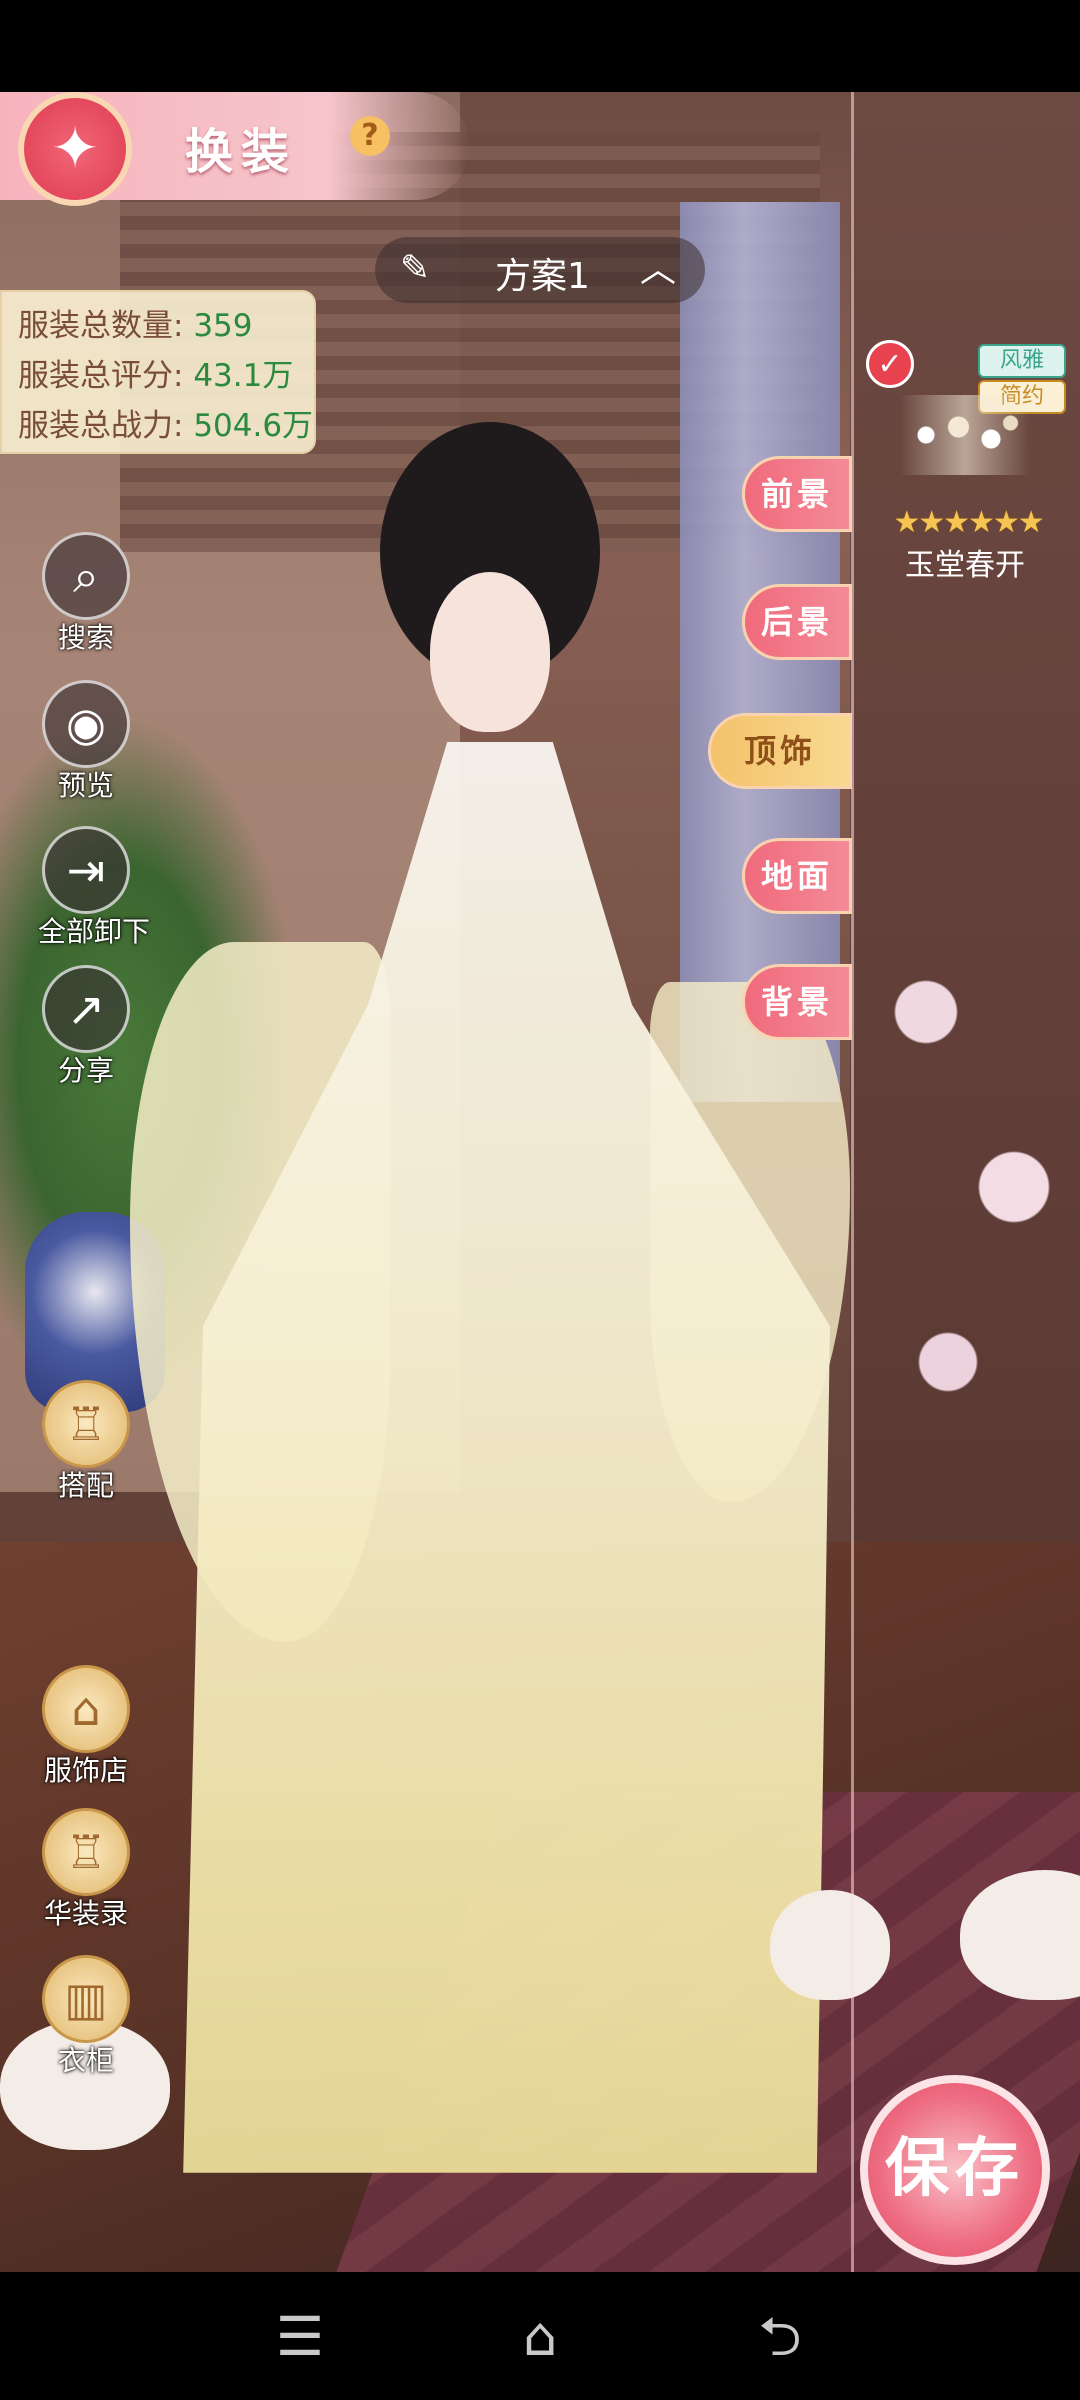 Image resolution: width=1080 pixels, height=2400 pixels. I want to click on stat-power-label: 服装总战力:, so click(101, 426).